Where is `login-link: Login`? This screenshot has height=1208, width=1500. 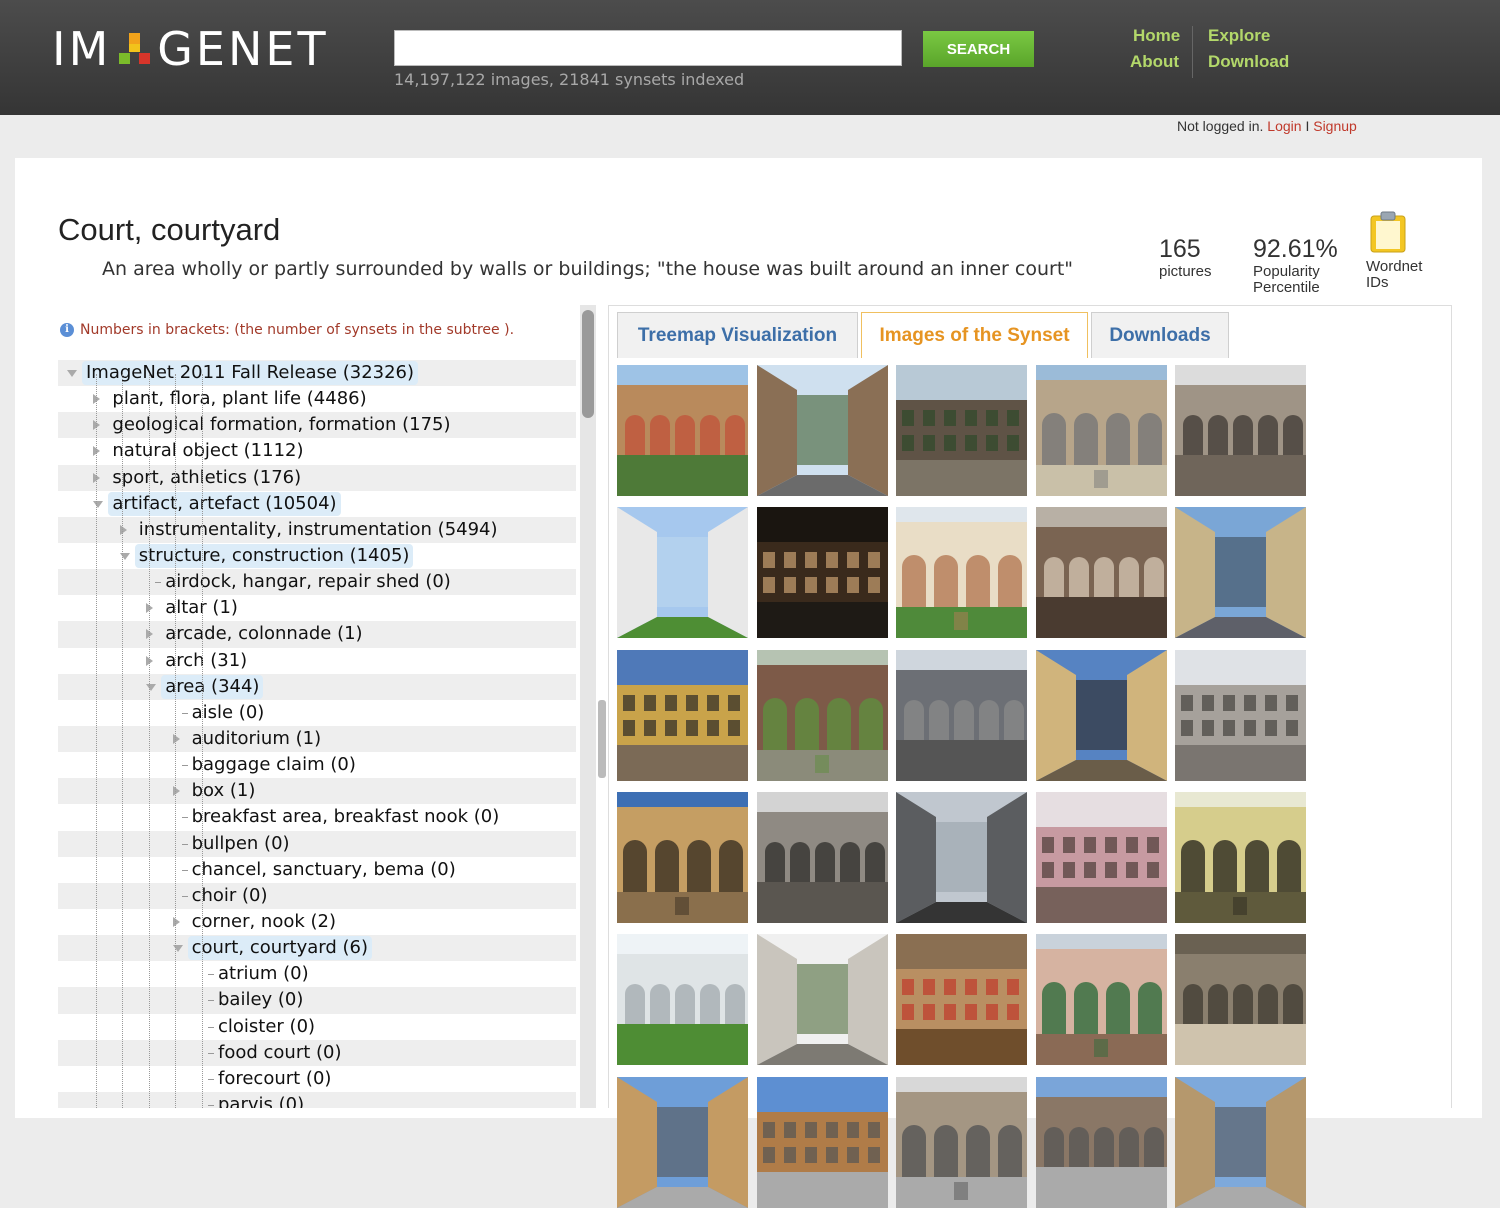
login-link: Login is located at coordinates (1284, 126).